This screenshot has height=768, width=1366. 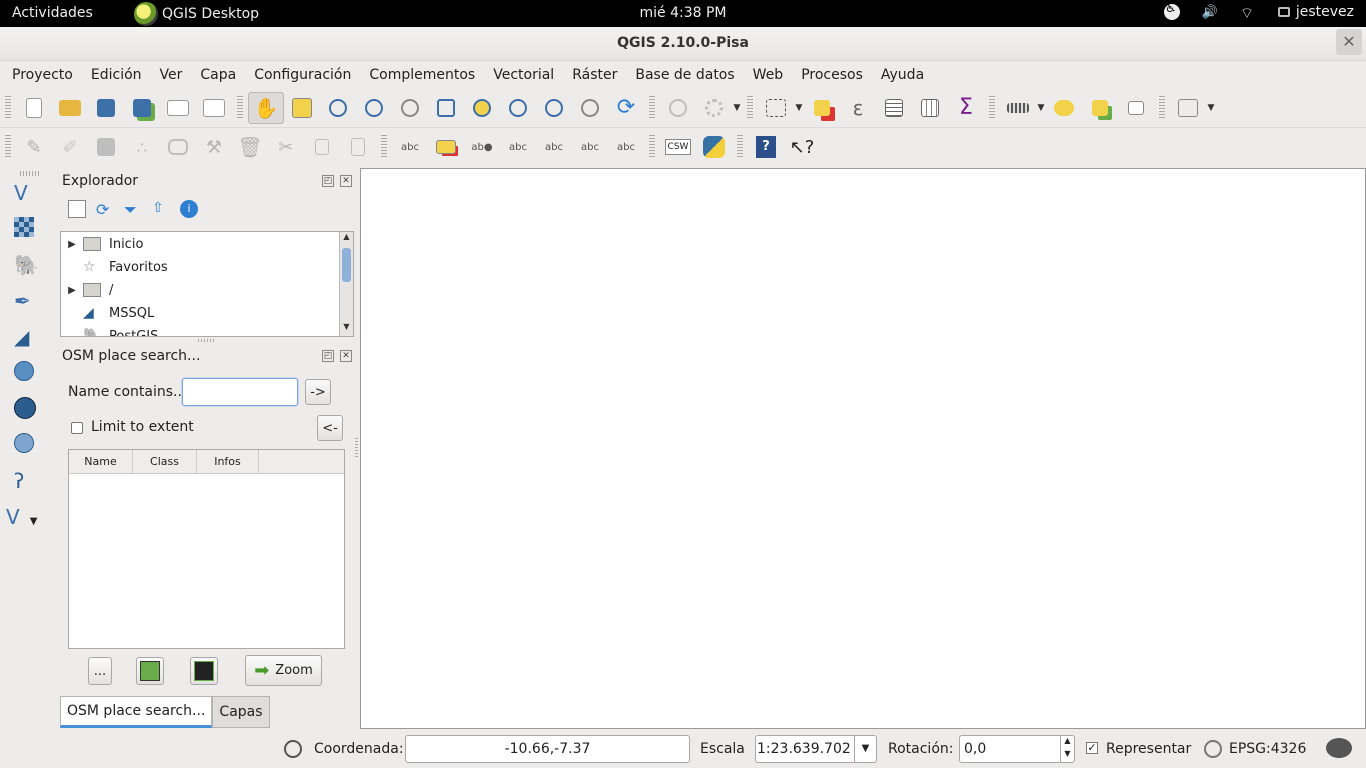 I want to click on identify-button, so click(x=678, y=108).